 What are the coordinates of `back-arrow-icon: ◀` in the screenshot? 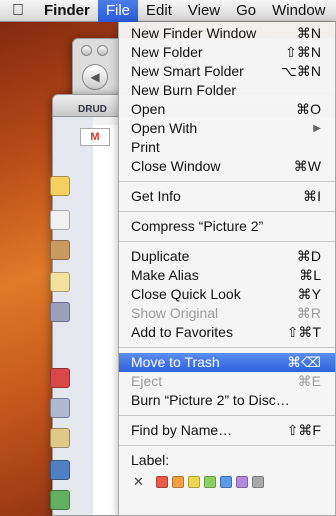 It's located at (95, 77).